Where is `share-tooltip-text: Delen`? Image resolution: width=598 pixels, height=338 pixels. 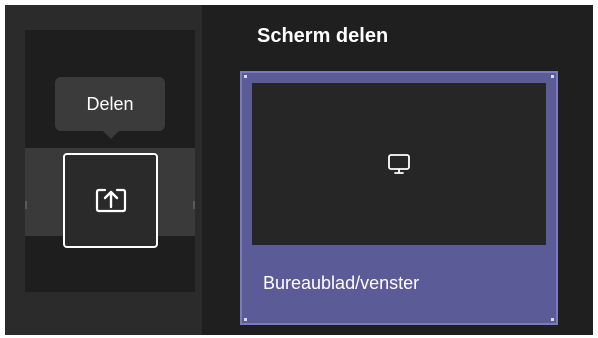 share-tooltip-text: Delen is located at coordinates (110, 103).